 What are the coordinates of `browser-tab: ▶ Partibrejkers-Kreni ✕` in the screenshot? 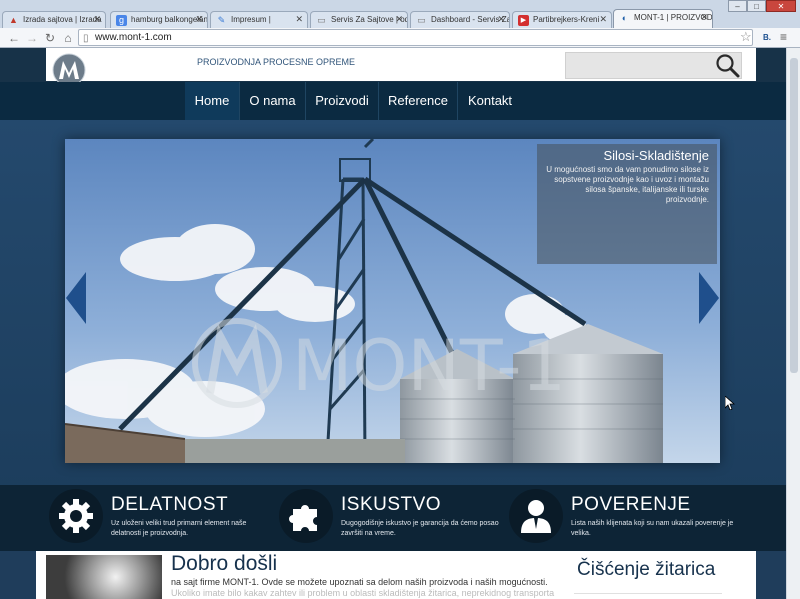 It's located at (562, 19).